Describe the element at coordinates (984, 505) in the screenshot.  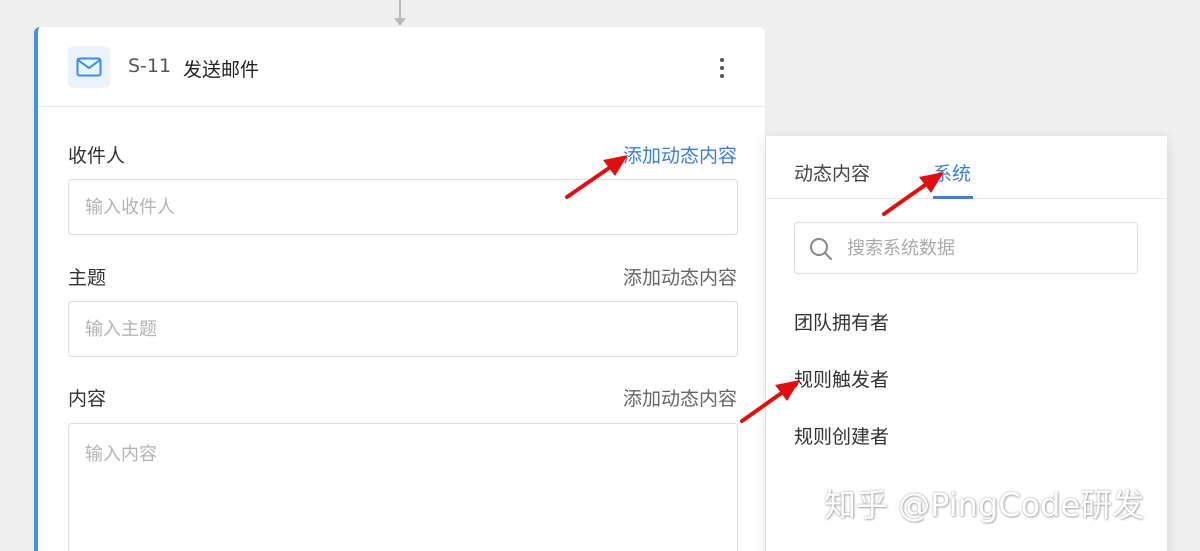
I see `watermark: 知乎 @PingCode研发` at that location.